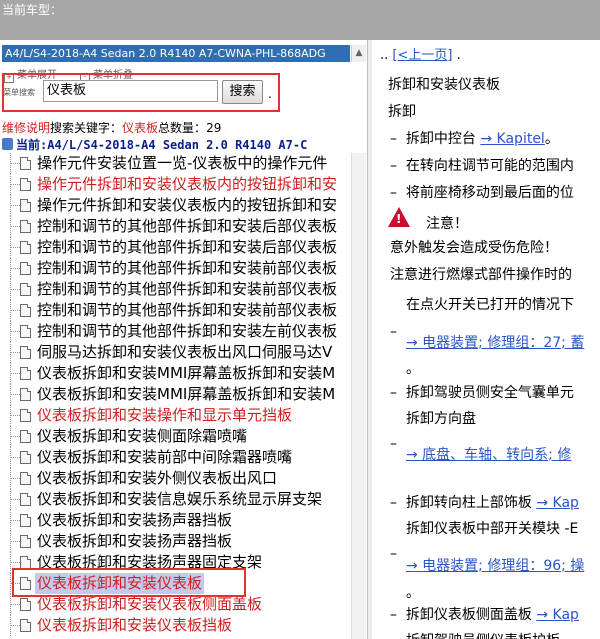  Describe the element at coordinates (489, 166) in the screenshot. I see `step-text: 在转向柱调节可能的范围内` at that location.